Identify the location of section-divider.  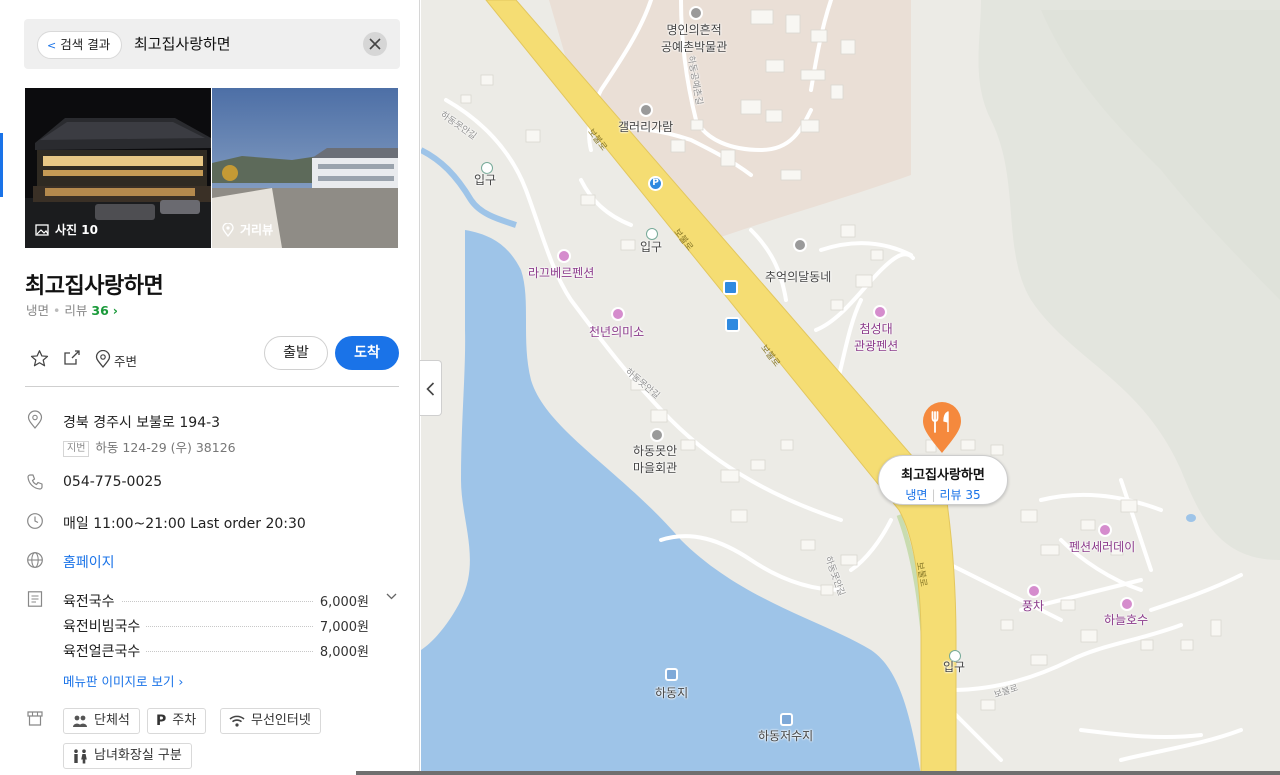
(212, 386).